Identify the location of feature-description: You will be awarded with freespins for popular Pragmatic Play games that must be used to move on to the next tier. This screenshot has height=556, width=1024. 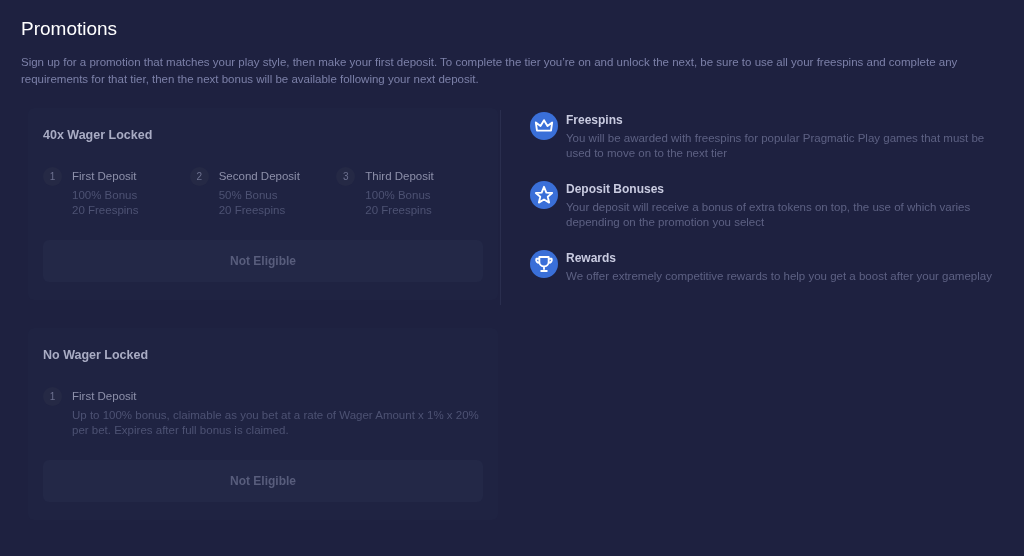
(776, 146).